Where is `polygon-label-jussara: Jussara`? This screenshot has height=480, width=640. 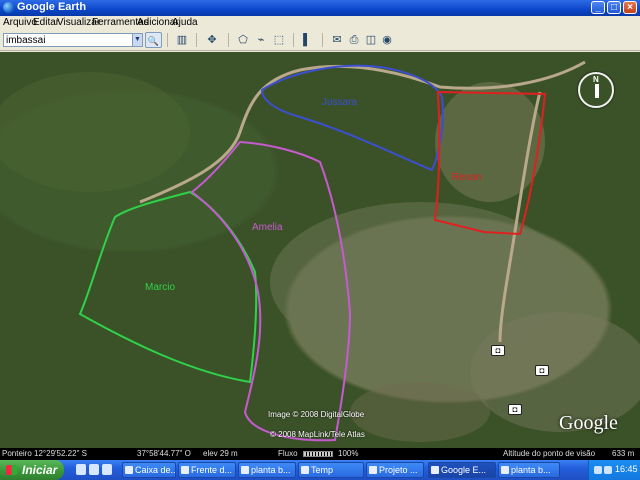 polygon-label-jussara: Jussara is located at coordinates (339, 102).